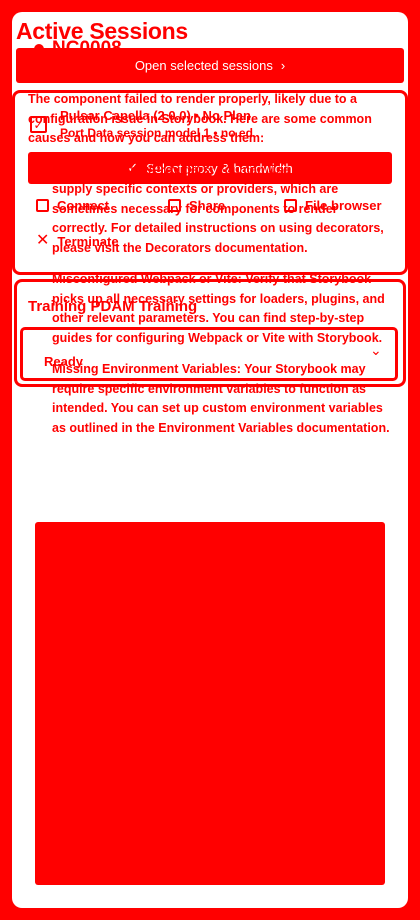  What do you see at coordinates (283, 65) in the screenshot?
I see `chevron-right-icon: ›` at bounding box center [283, 65].